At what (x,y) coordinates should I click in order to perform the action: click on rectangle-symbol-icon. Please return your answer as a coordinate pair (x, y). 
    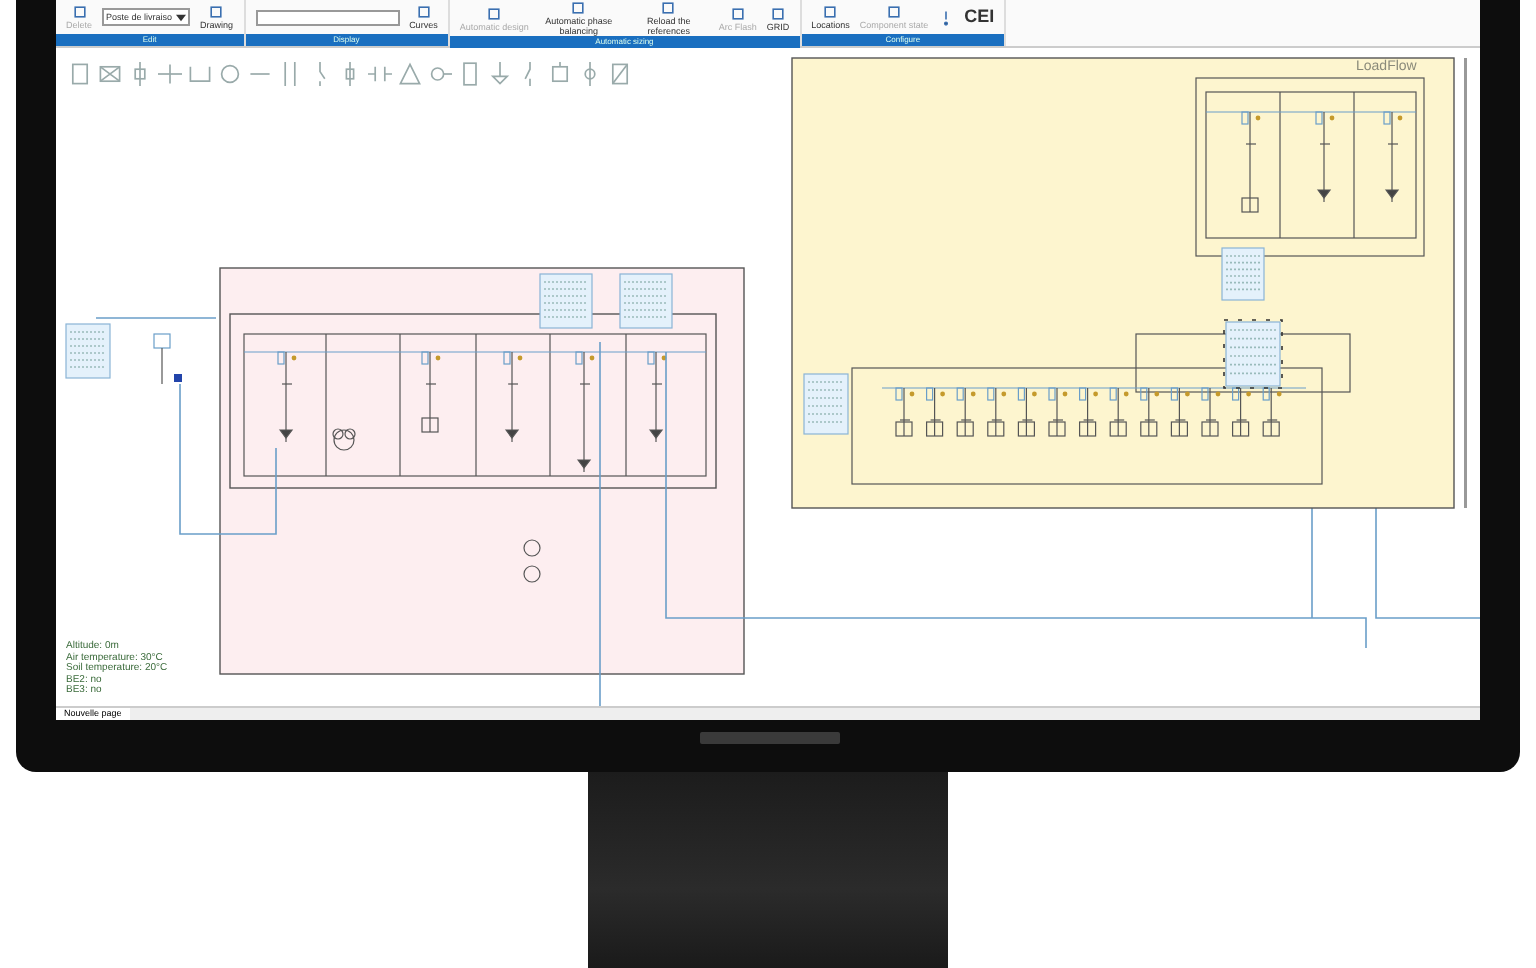
    Looking at the image, I should click on (80, 73).